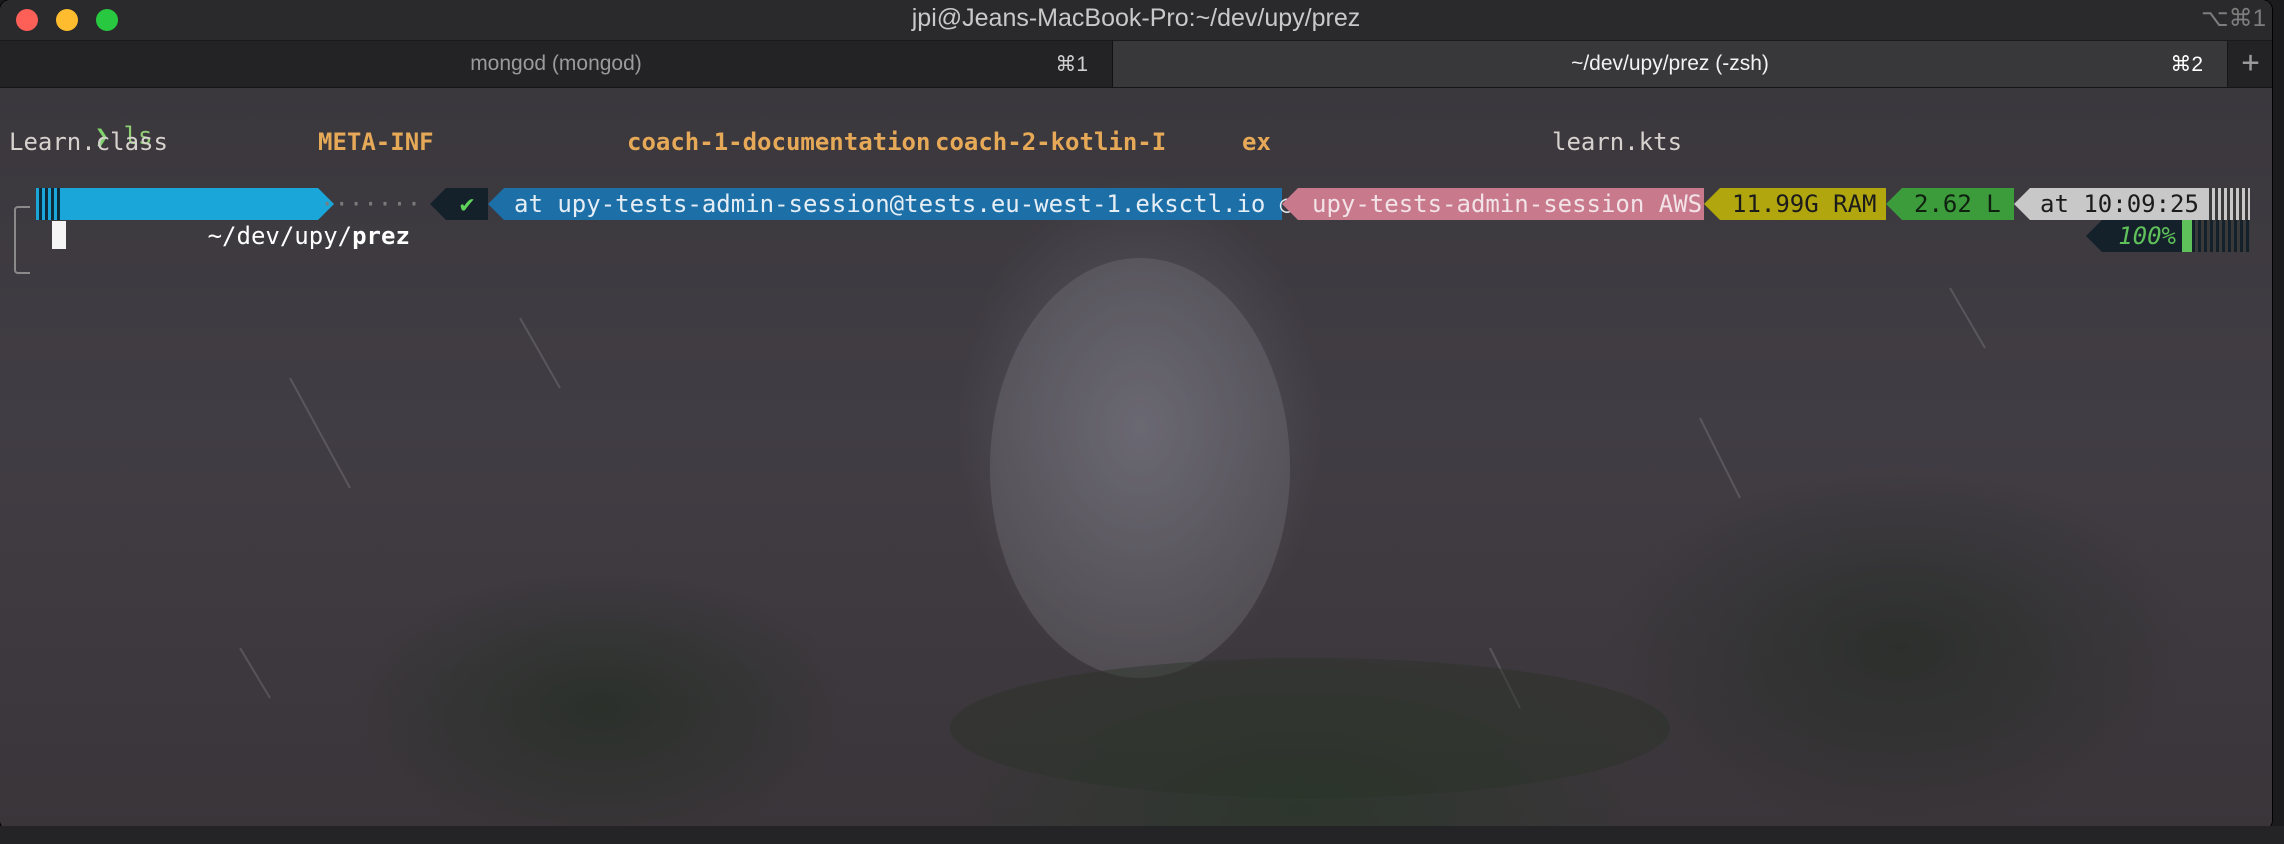  I want to click on background-window-strip, so click(1142, 835).